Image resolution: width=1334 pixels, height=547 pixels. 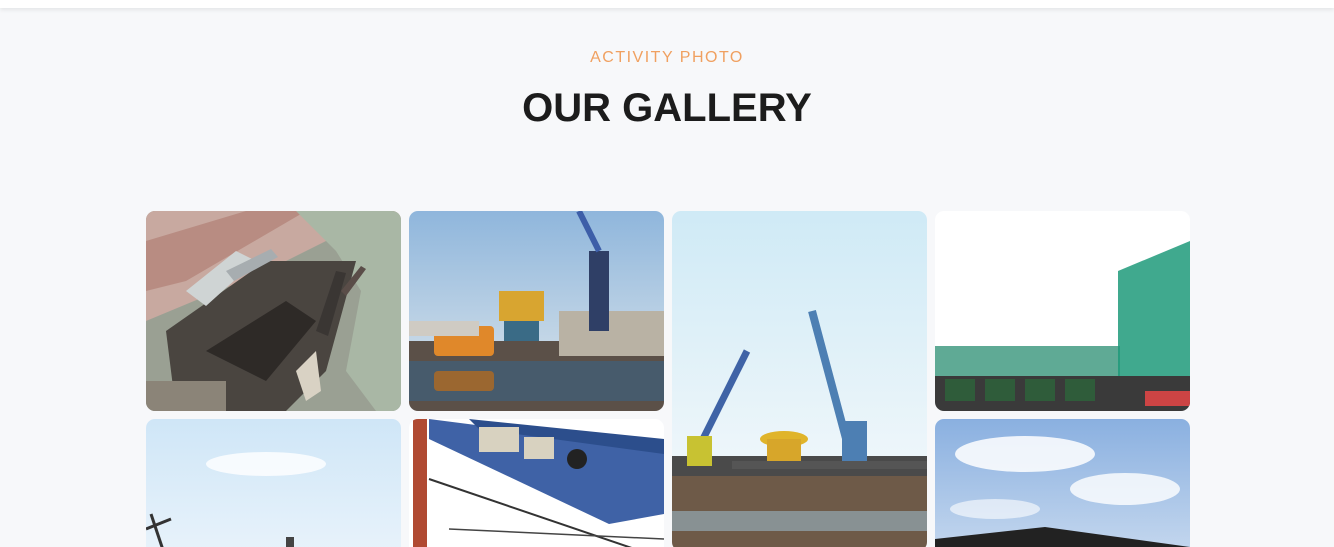 What do you see at coordinates (667, 108) in the screenshot?
I see `page-title: OUR GALLERY` at bounding box center [667, 108].